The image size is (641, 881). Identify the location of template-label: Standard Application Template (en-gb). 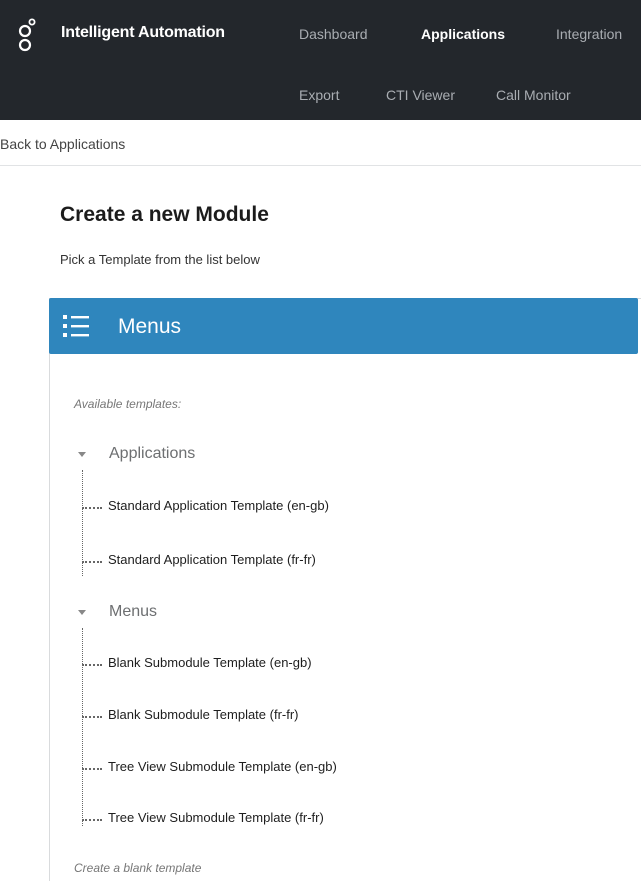
(218, 505).